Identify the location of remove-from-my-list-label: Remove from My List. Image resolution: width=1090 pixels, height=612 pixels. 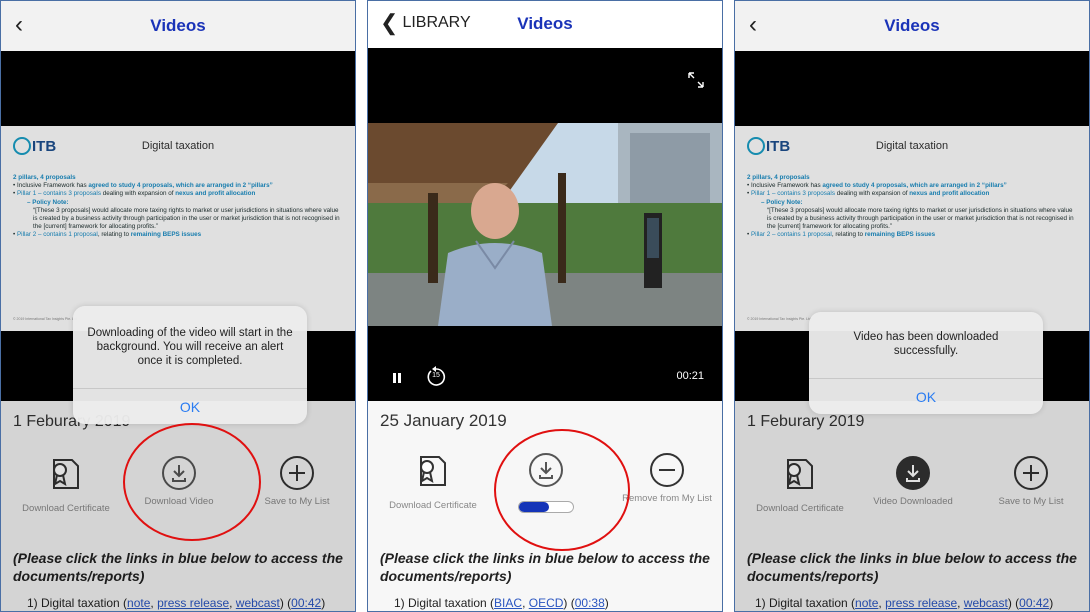
(667, 498).